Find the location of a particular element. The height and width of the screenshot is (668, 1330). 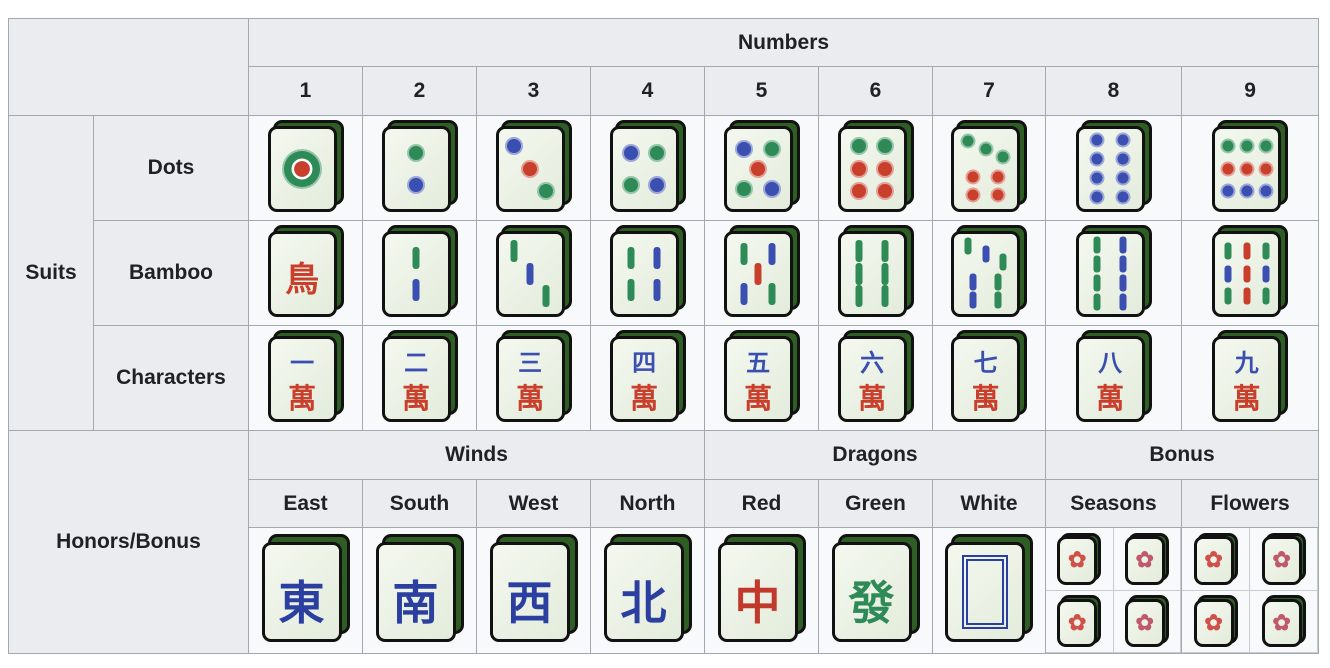

characters-1-tile: 一萬 is located at coordinates (305, 375).